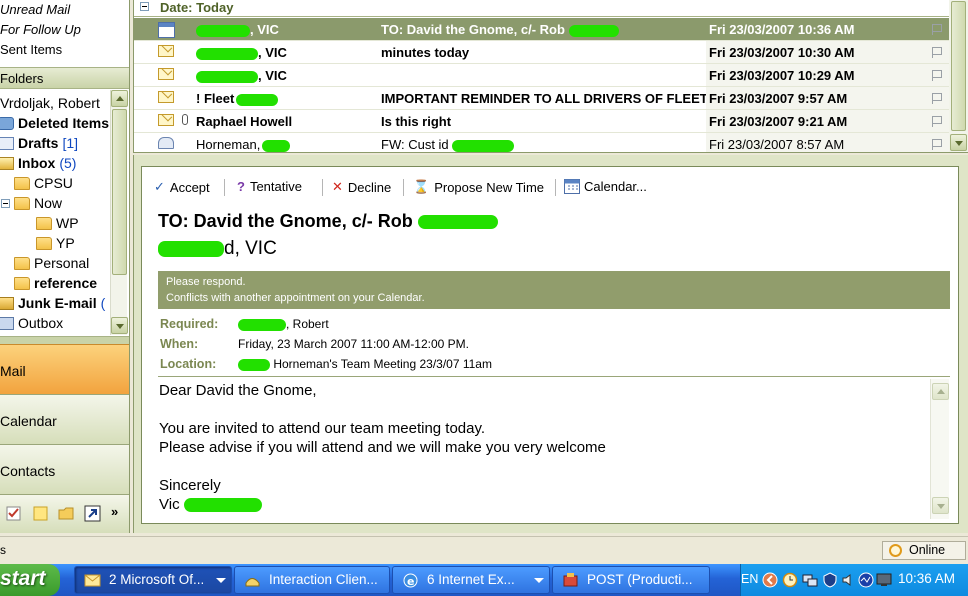 The image size is (968, 596). I want to click on nav-link-unread-mail: Unread Mail, so click(35, 9).